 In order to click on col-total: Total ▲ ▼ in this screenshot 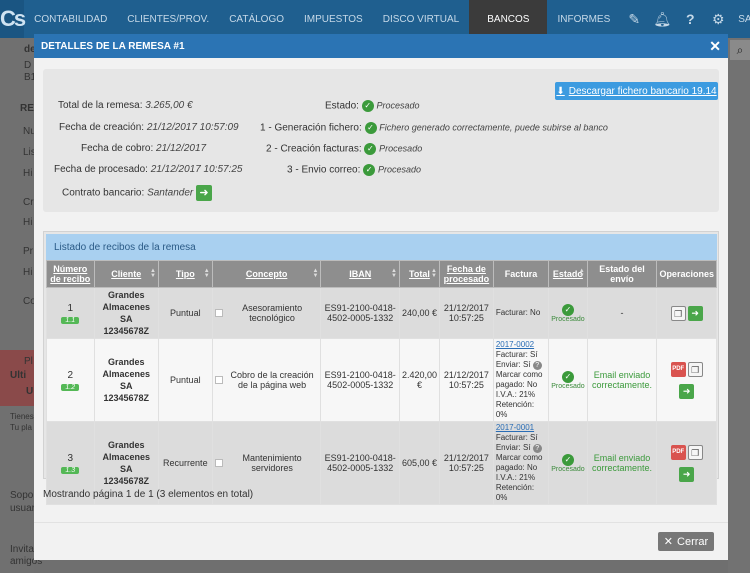, I will do `click(419, 274)`.